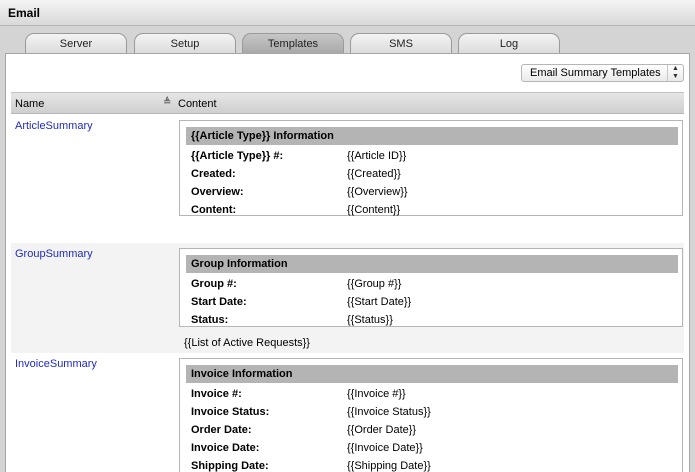  Describe the element at coordinates (24, 13) in the screenshot. I see `window-title: Email` at that location.